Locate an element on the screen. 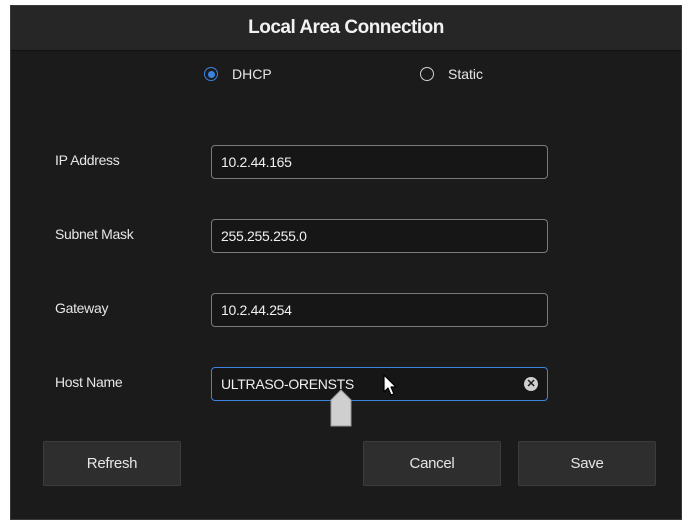 The height and width of the screenshot is (526, 685). dhcp-label: DHCP is located at coordinates (252, 74).